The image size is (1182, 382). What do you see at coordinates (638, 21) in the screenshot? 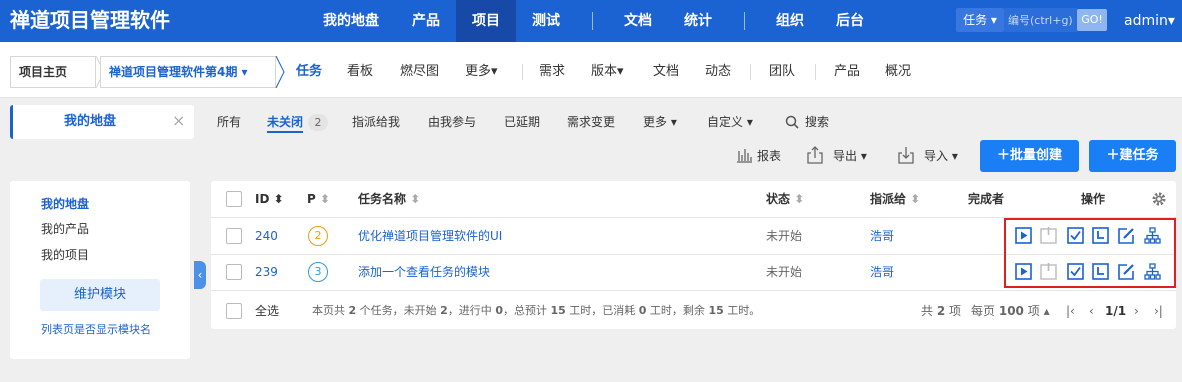
I see `nav-doc: 文档` at bounding box center [638, 21].